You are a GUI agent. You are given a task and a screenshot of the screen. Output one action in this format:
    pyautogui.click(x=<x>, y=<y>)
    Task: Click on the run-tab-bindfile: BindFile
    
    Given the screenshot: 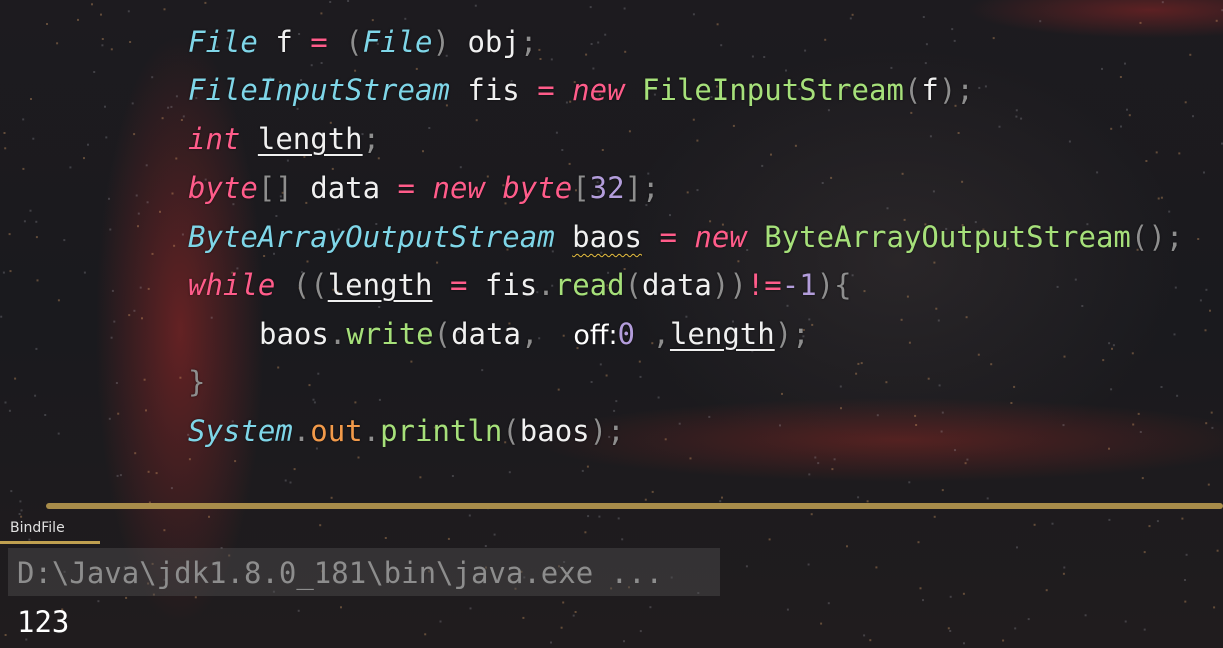 What is the action you would take?
    pyautogui.click(x=50, y=530)
    